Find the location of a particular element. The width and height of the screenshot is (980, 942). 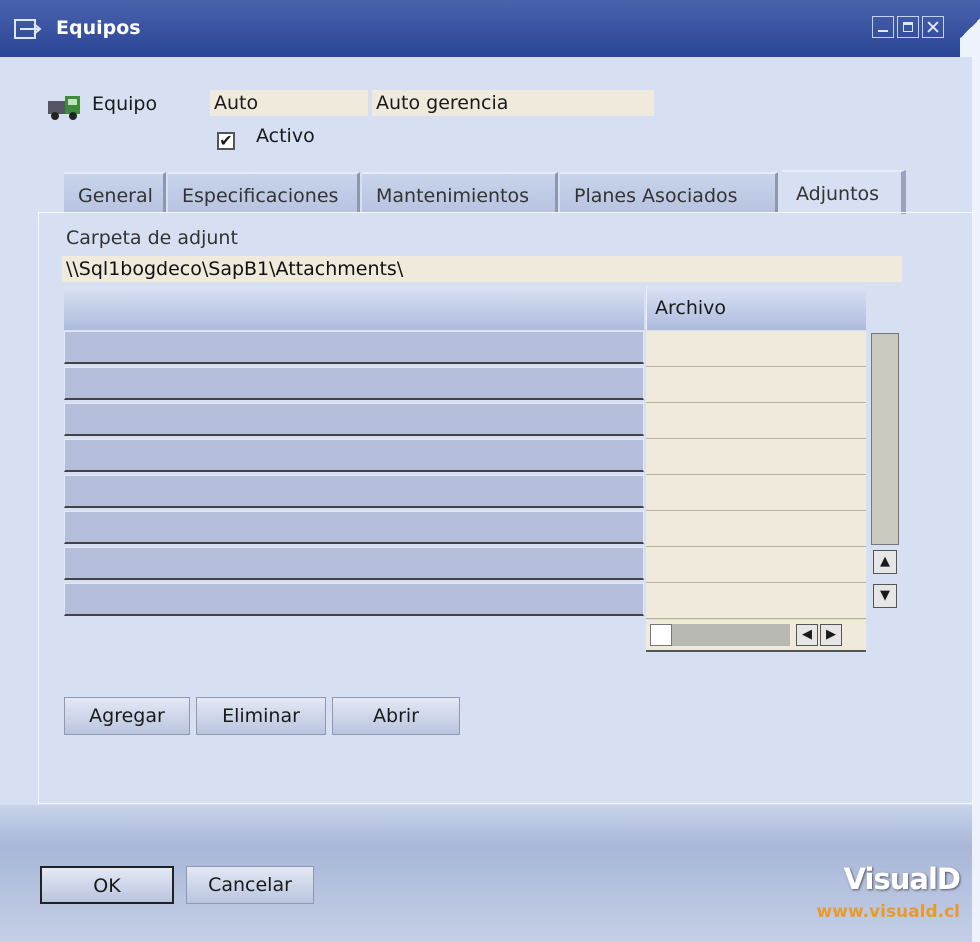

scroll-right-icon: ▶ is located at coordinates (831, 635).